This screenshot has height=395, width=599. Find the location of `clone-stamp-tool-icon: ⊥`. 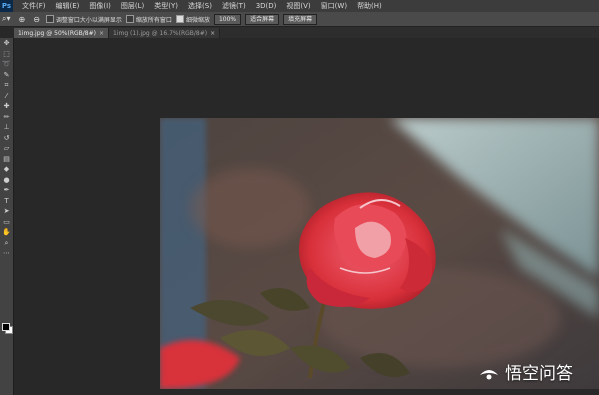

clone-stamp-tool-icon: ⊥ is located at coordinates (6, 127).